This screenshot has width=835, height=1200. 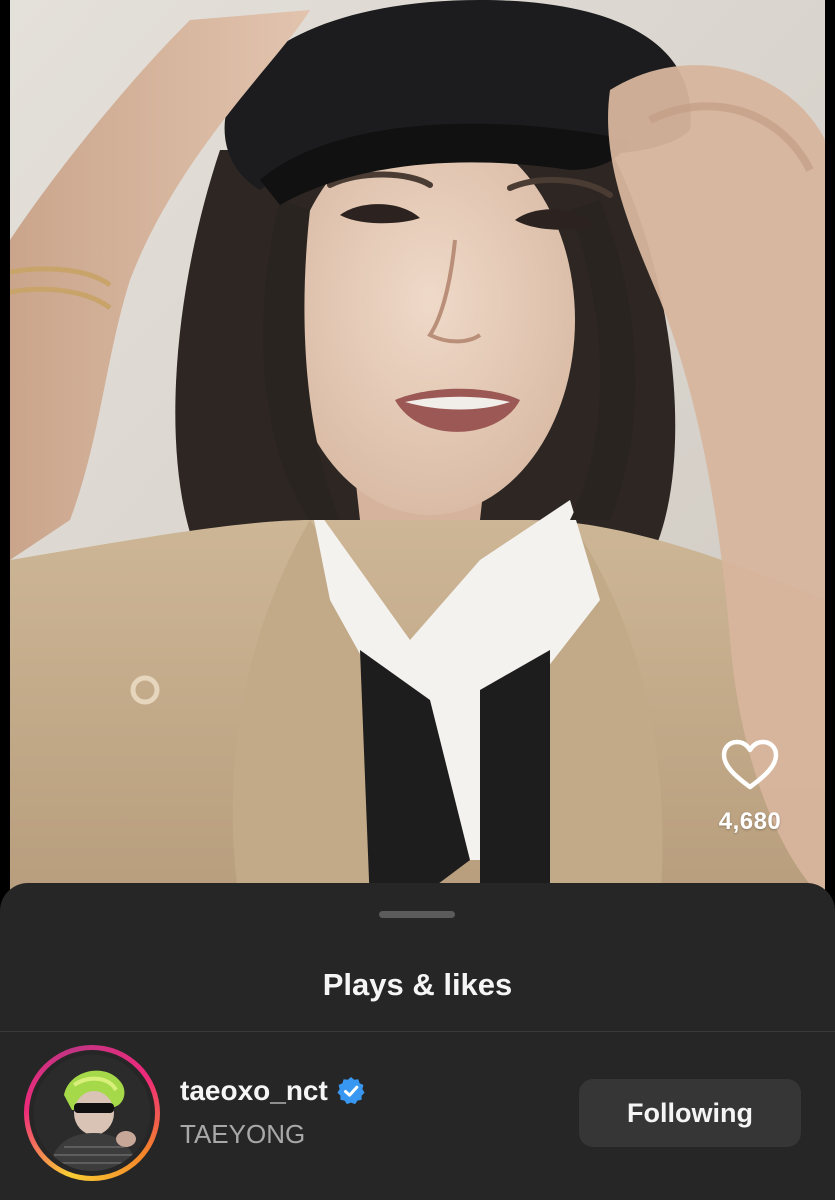 I want to click on username: taeoxo_nct, so click(x=254, y=1091).